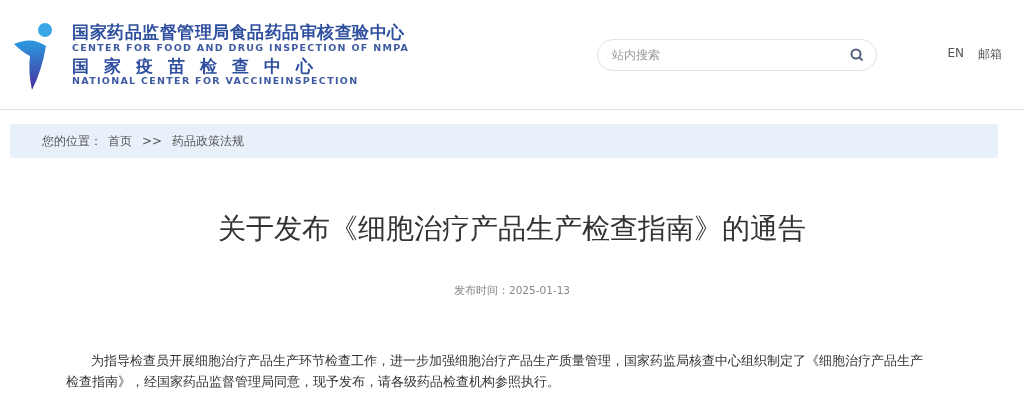 Image resolution: width=1024 pixels, height=415 pixels. What do you see at coordinates (955, 54) in the screenshot?
I see `header-link: EN` at bounding box center [955, 54].